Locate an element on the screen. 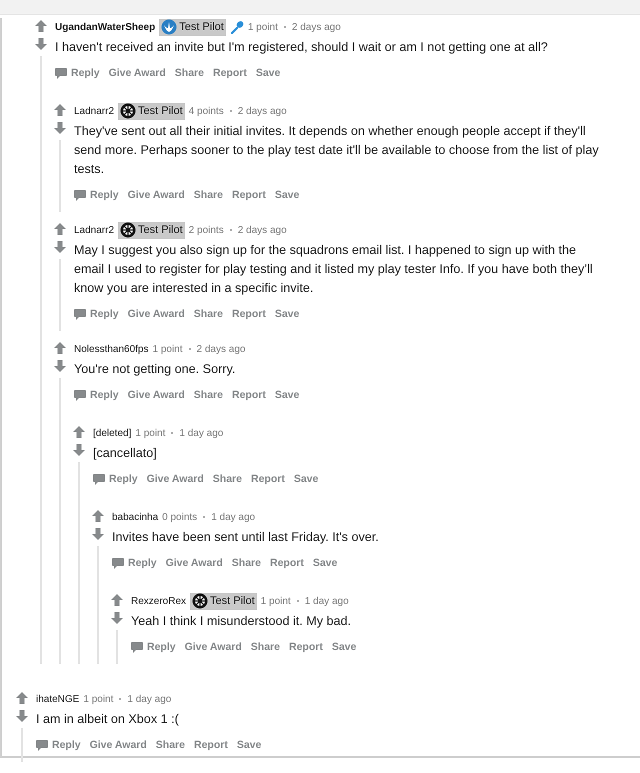  username-link: UgandanWaterSheep is located at coordinates (105, 27).